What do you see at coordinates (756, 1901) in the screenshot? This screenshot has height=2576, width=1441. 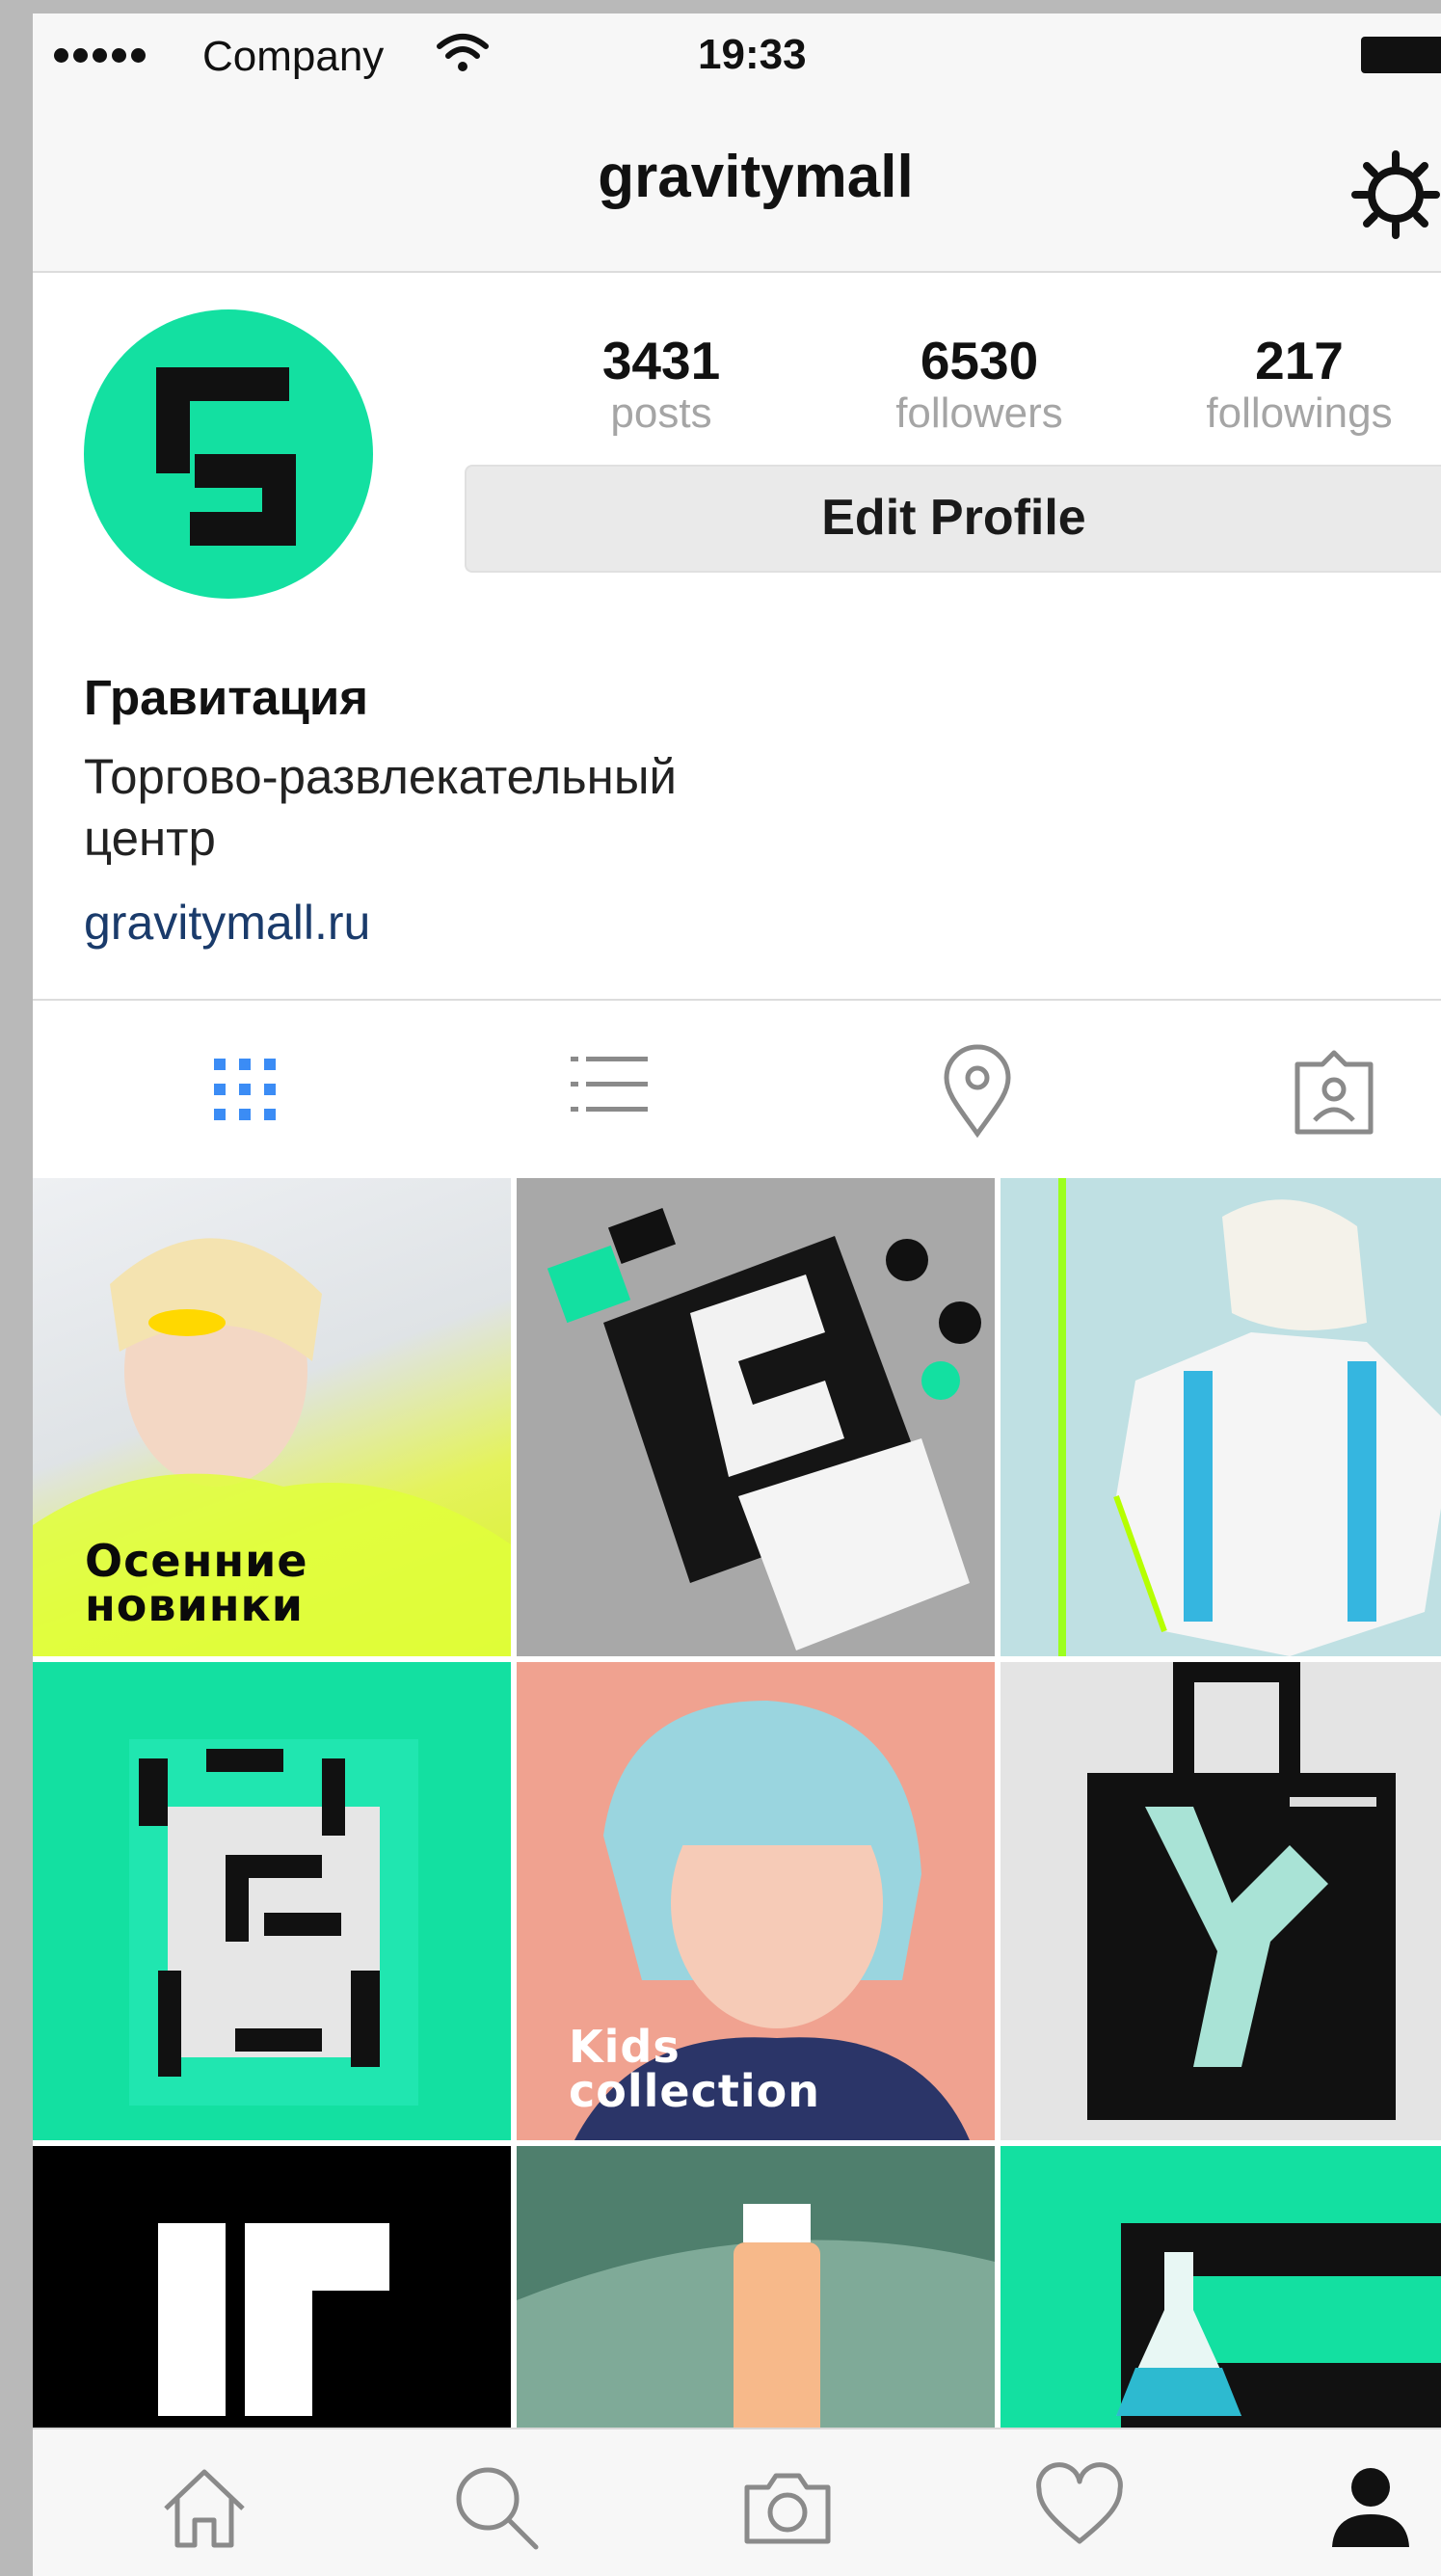 I see `post-thumbnail-kids: Kids collection` at bounding box center [756, 1901].